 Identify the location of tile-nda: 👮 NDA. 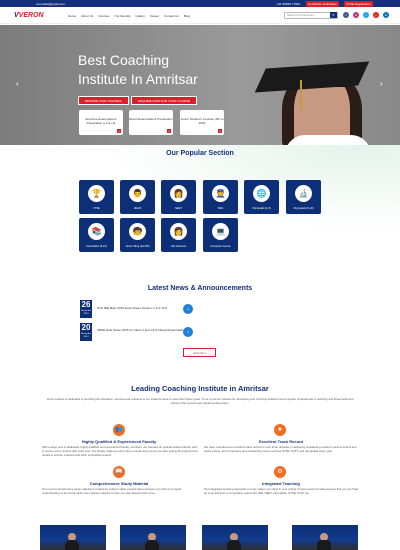
(220, 197).